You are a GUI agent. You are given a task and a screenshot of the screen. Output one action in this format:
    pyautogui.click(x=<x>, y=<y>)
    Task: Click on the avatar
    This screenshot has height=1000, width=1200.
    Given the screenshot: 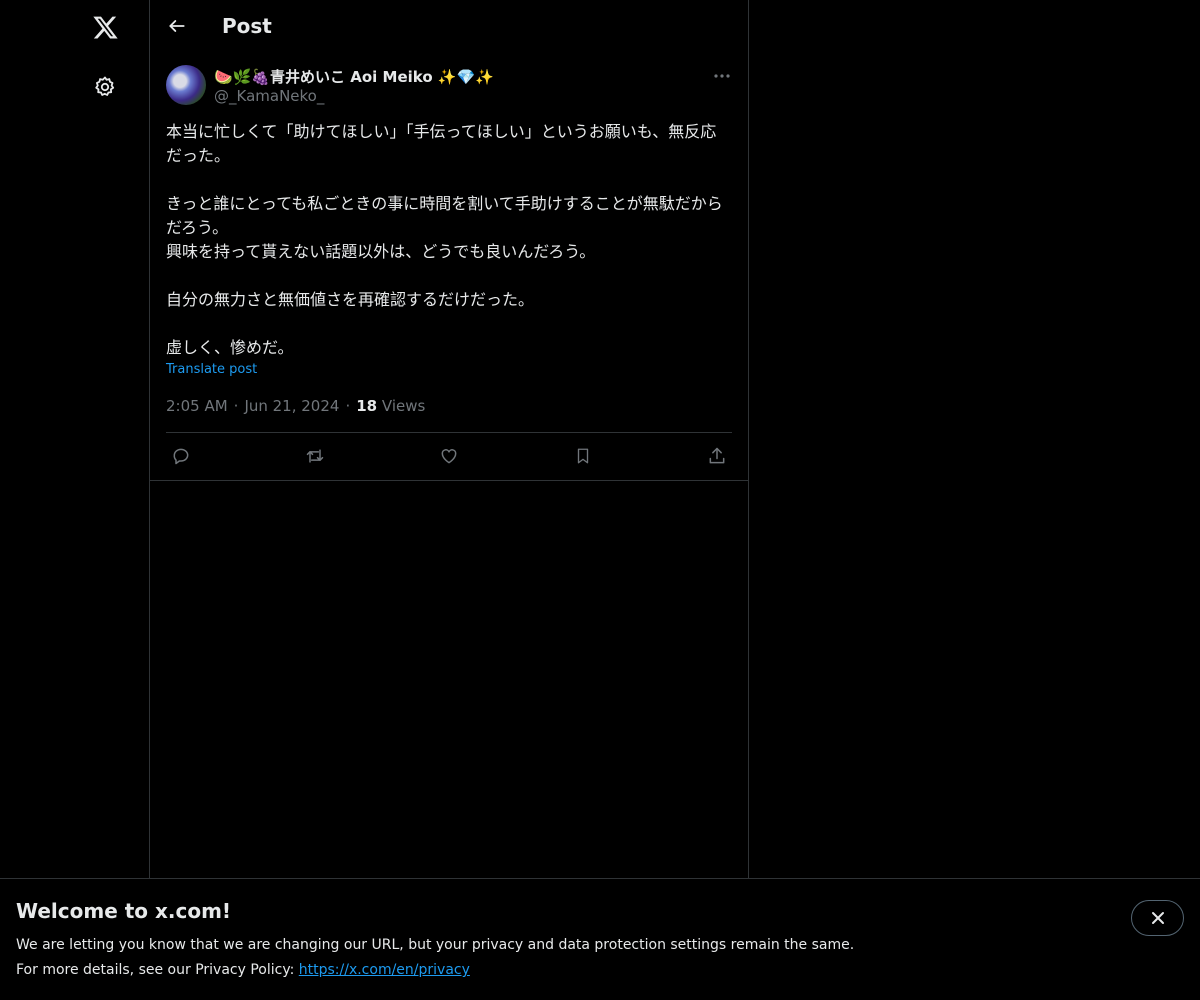 What is the action you would take?
    pyautogui.click(x=186, y=85)
    